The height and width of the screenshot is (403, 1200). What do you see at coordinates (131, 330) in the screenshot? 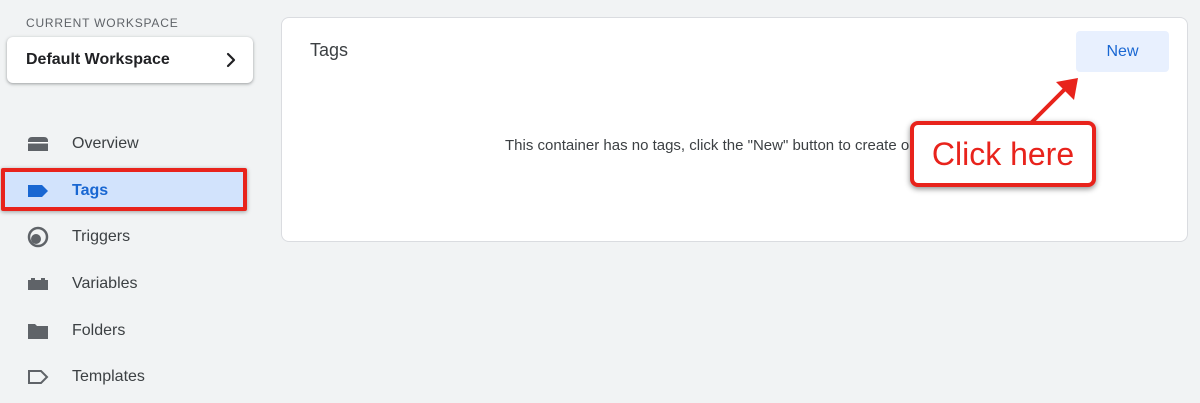
I see `sidebar-item-folders: Folders` at bounding box center [131, 330].